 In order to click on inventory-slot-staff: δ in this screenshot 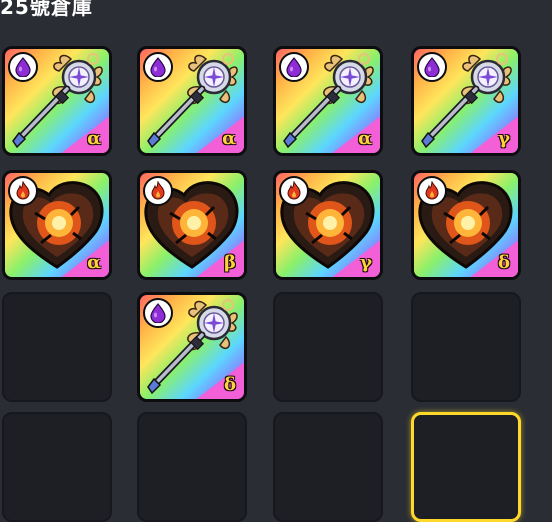, I will do `click(192, 347)`.